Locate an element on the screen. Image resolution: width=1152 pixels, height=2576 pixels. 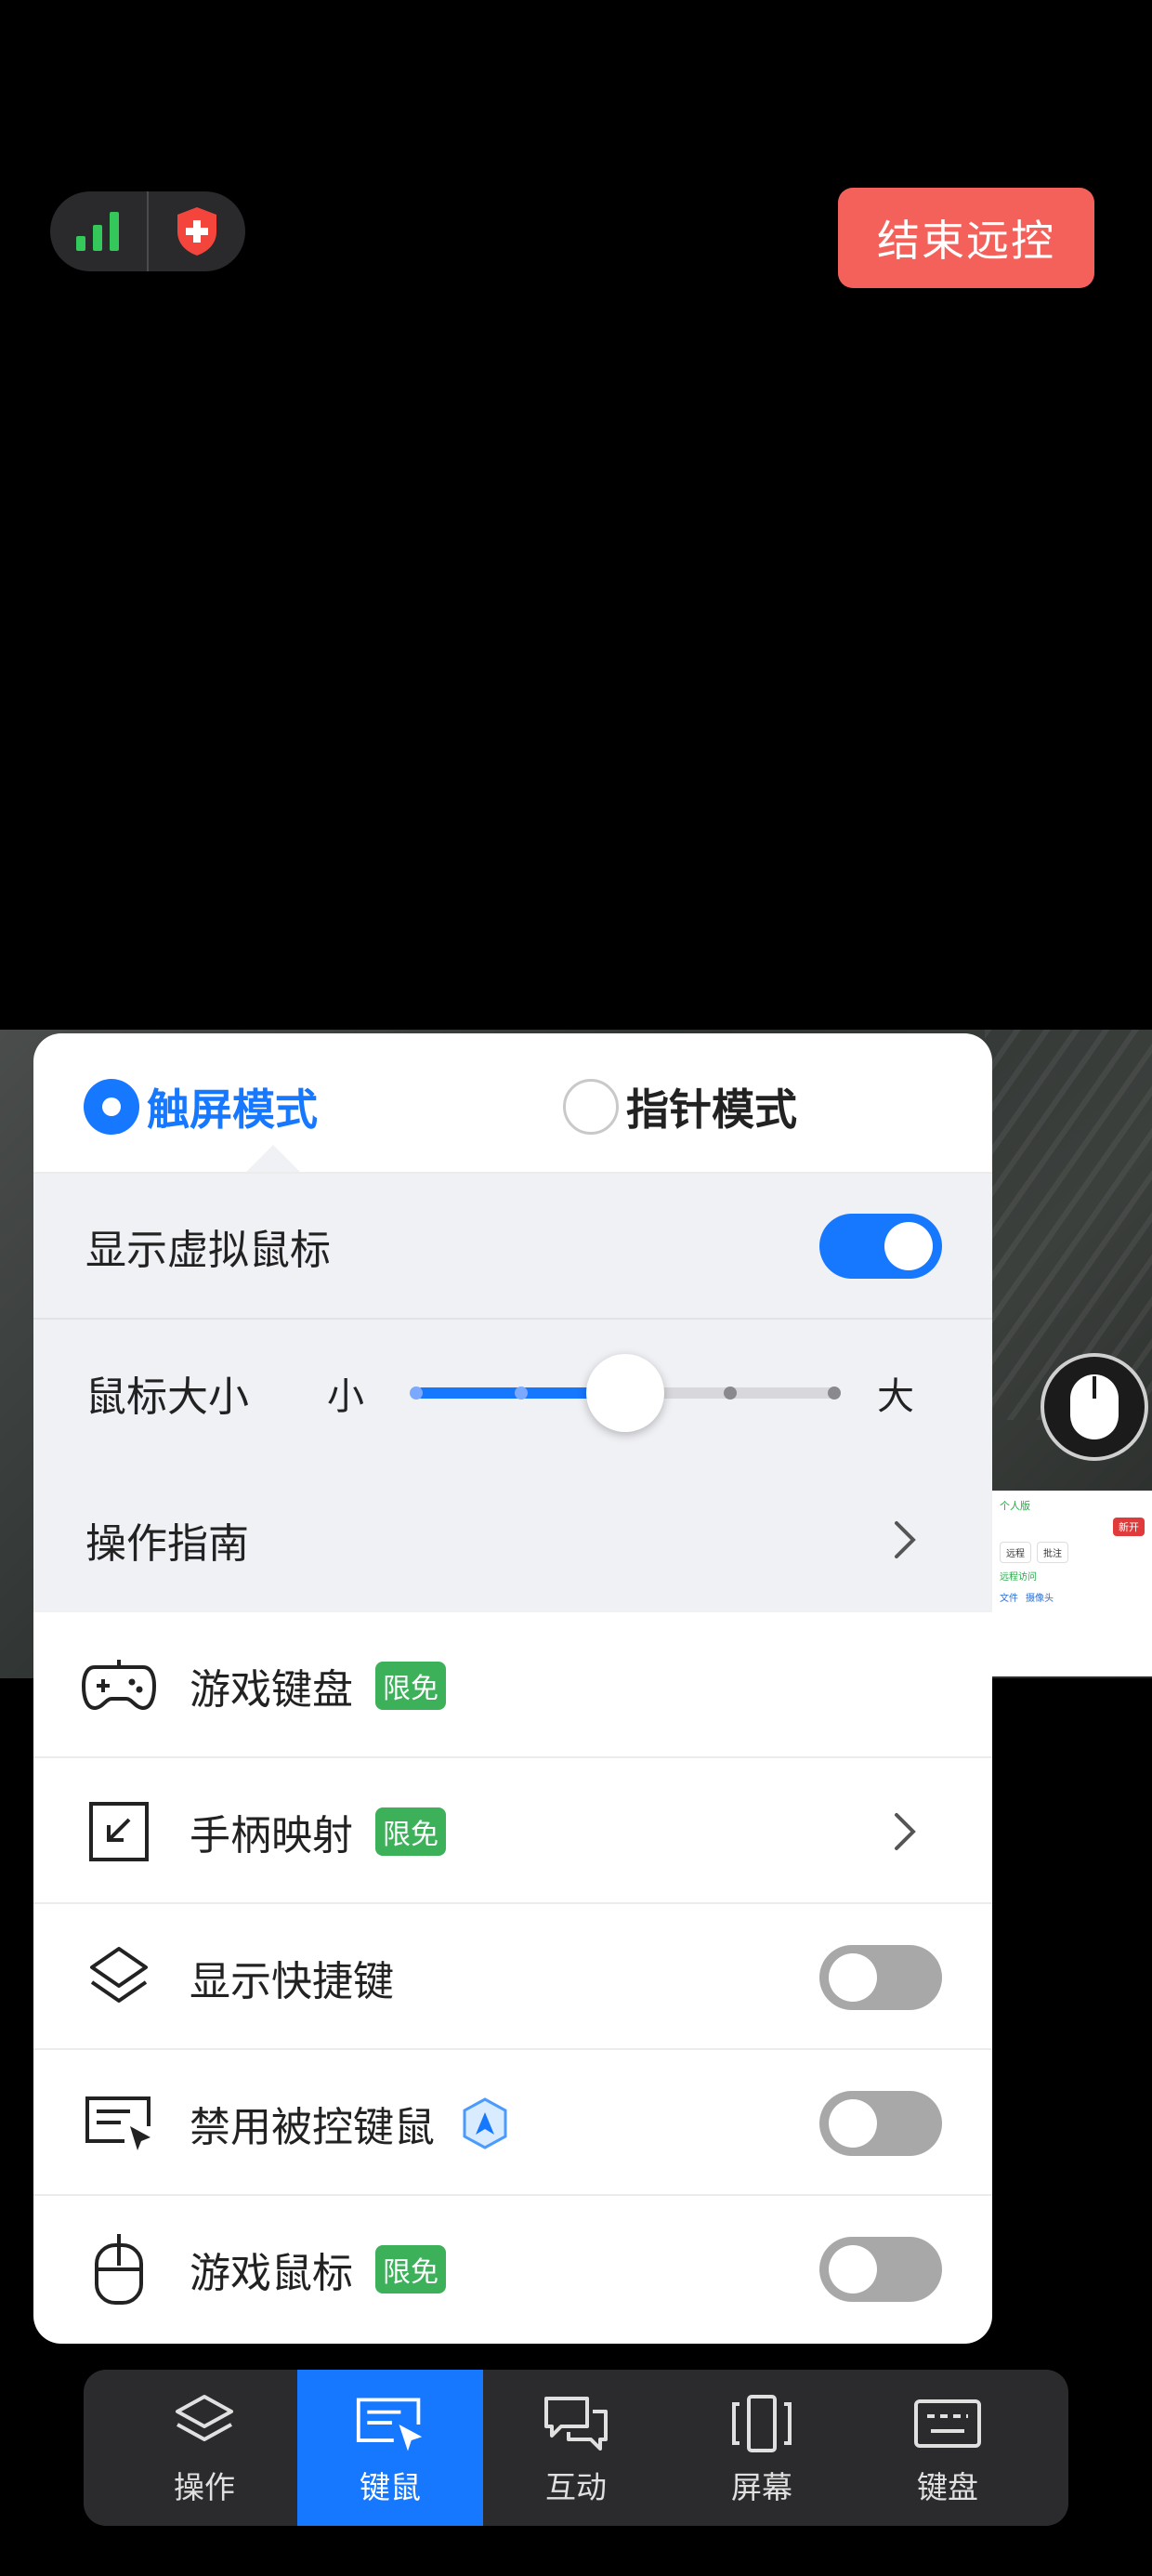
touch-mode-label: 触屏模式 is located at coordinates (232, 1109).